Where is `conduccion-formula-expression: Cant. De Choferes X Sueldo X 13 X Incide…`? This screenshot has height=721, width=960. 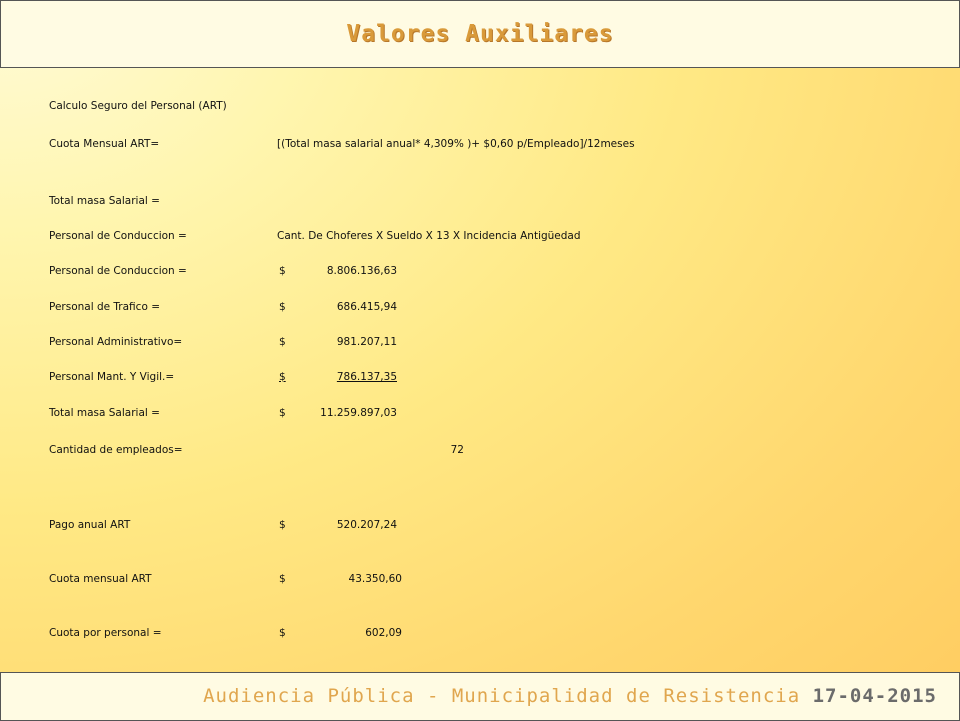
conduccion-formula-expression: Cant. De Choferes X Sueldo X 13 X Incide… is located at coordinates (429, 236).